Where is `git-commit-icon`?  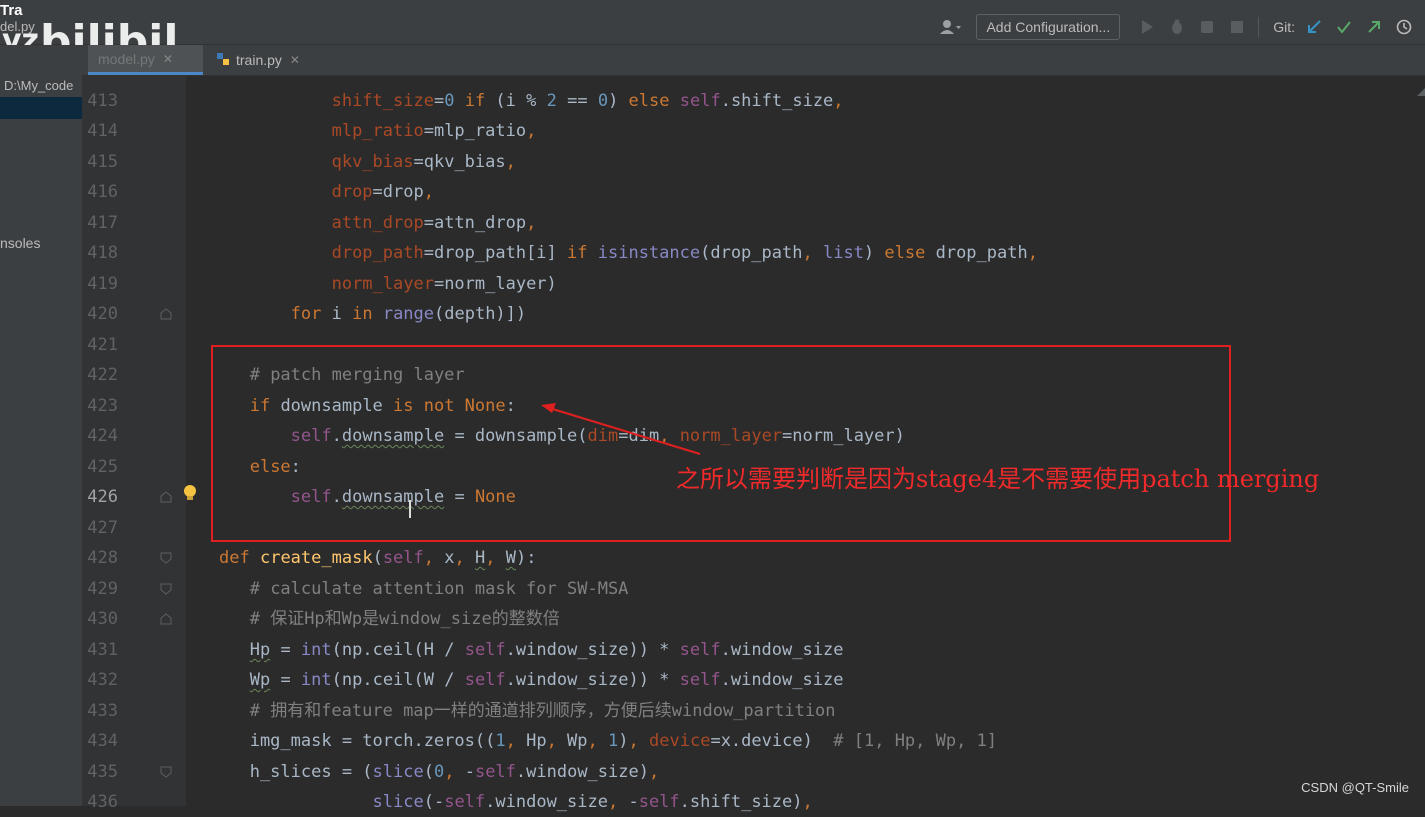 git-commit-icon is located at coordinates (1344, 27).